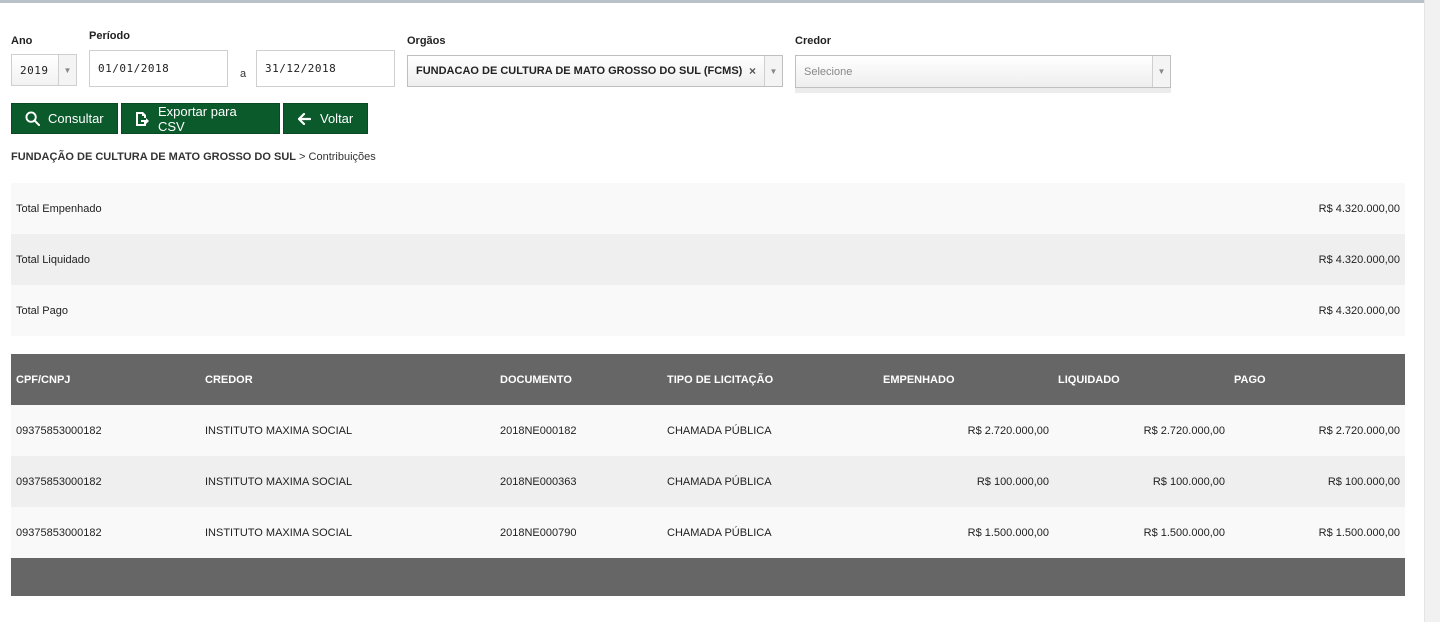  What do you see at coordinates (1089, 380) in the screenshot?
I see `header-liquidado: LIQUIDADO` at bounding box center [1089, 380].